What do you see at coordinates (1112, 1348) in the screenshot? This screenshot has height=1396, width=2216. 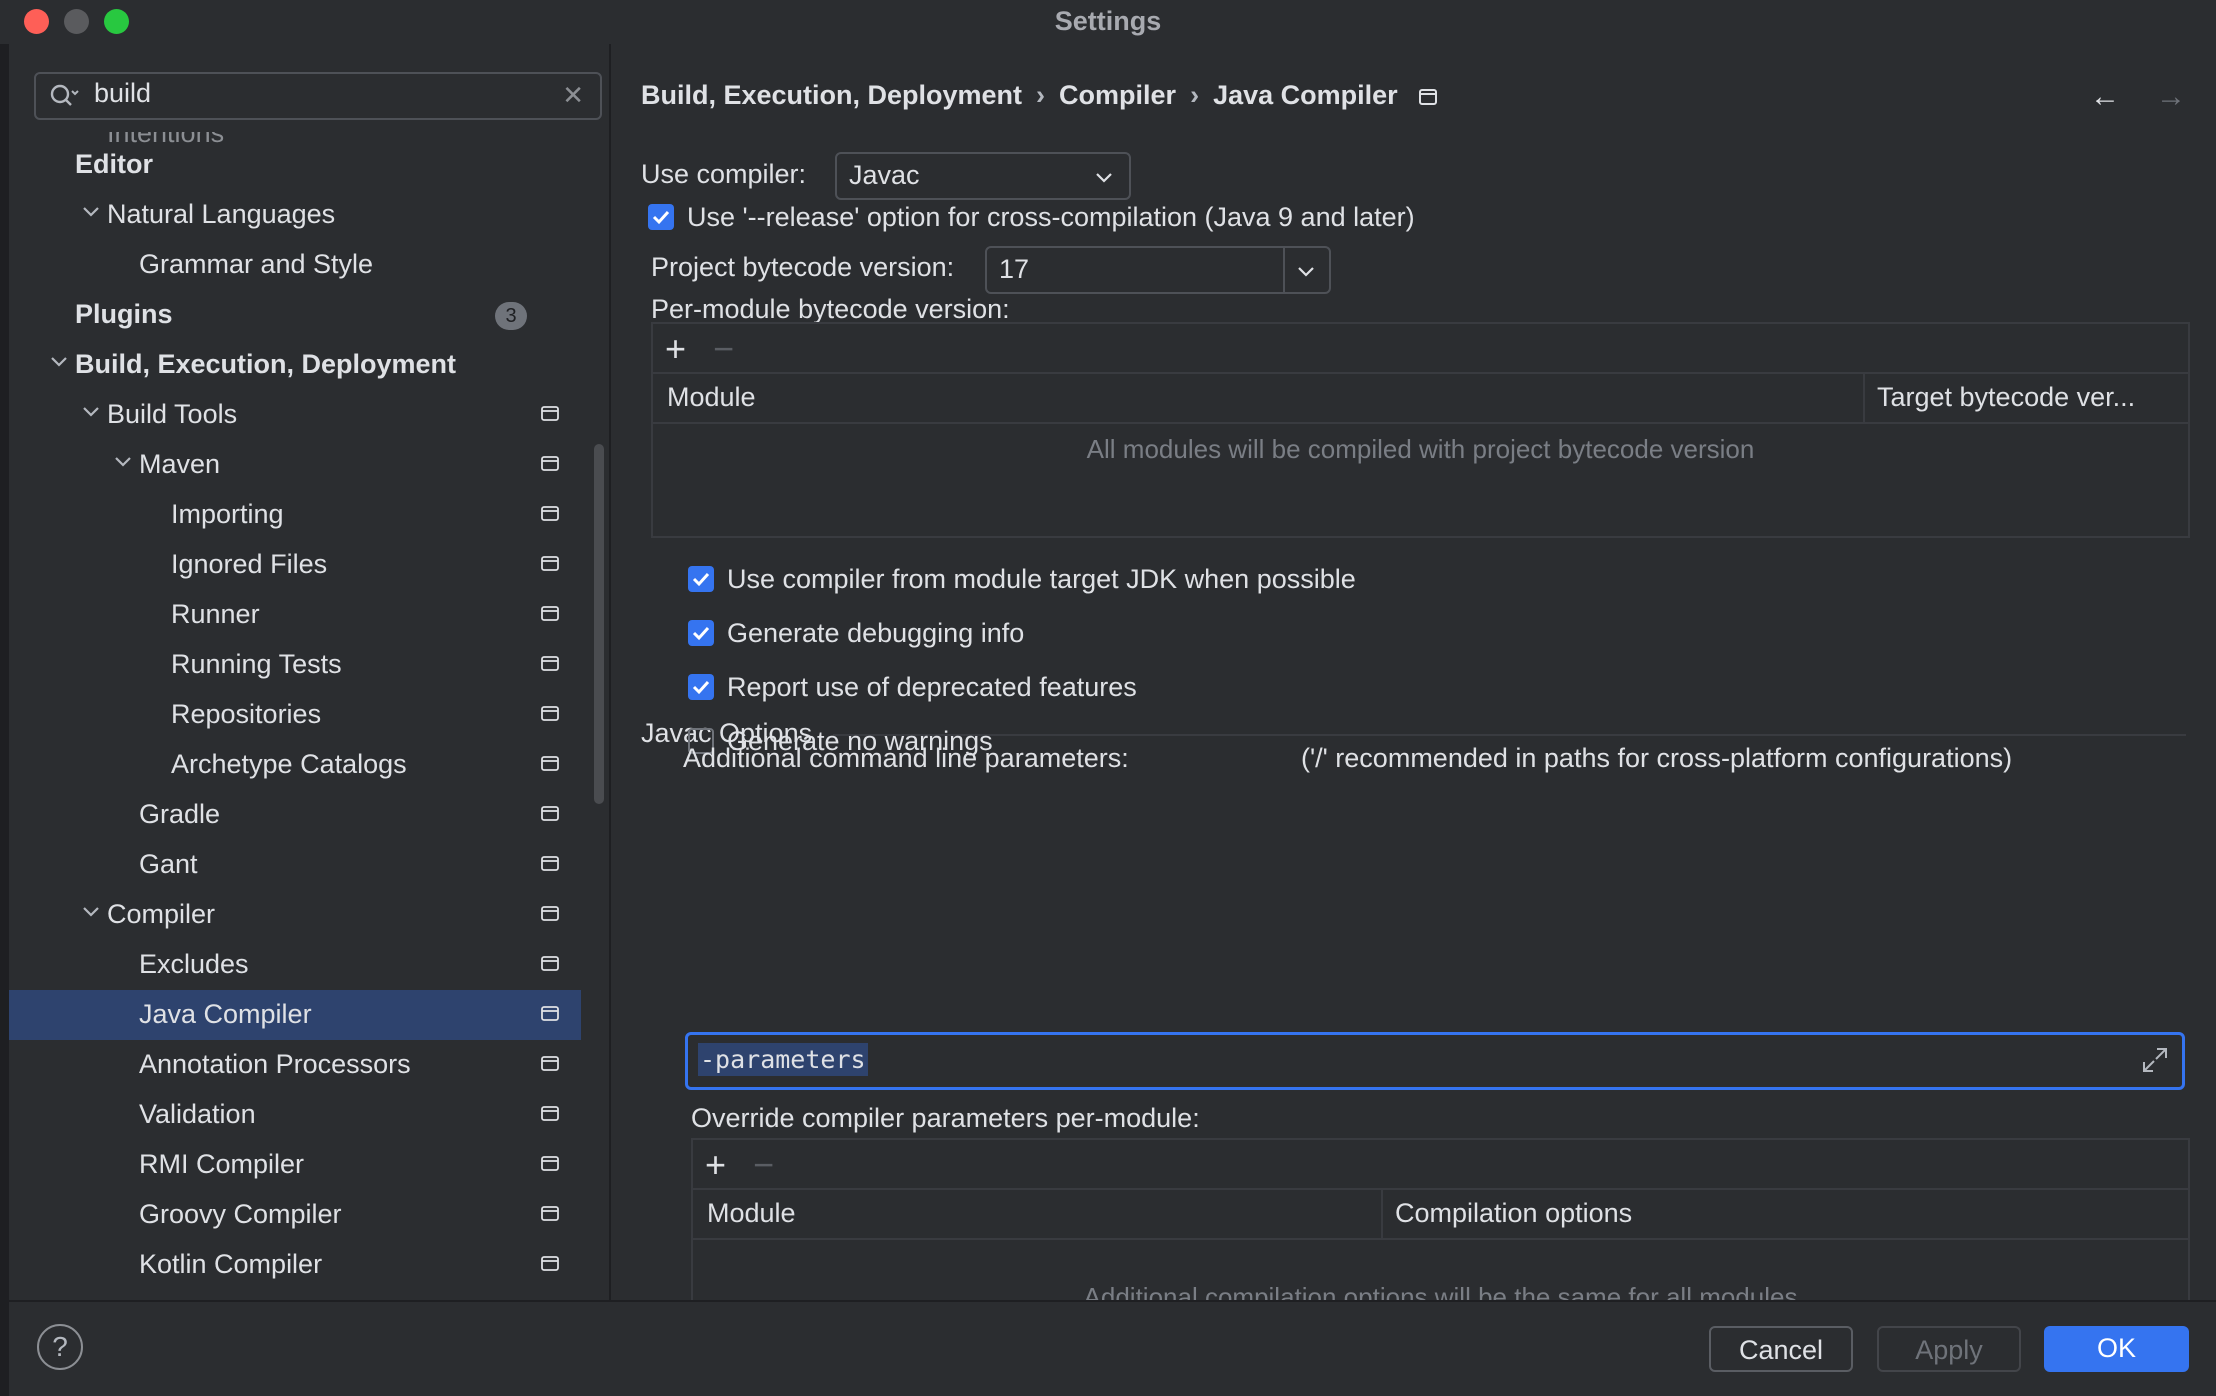 I see `dialog-footer: ? Cancel Apply OK` at bounding box center [1112, 1348].